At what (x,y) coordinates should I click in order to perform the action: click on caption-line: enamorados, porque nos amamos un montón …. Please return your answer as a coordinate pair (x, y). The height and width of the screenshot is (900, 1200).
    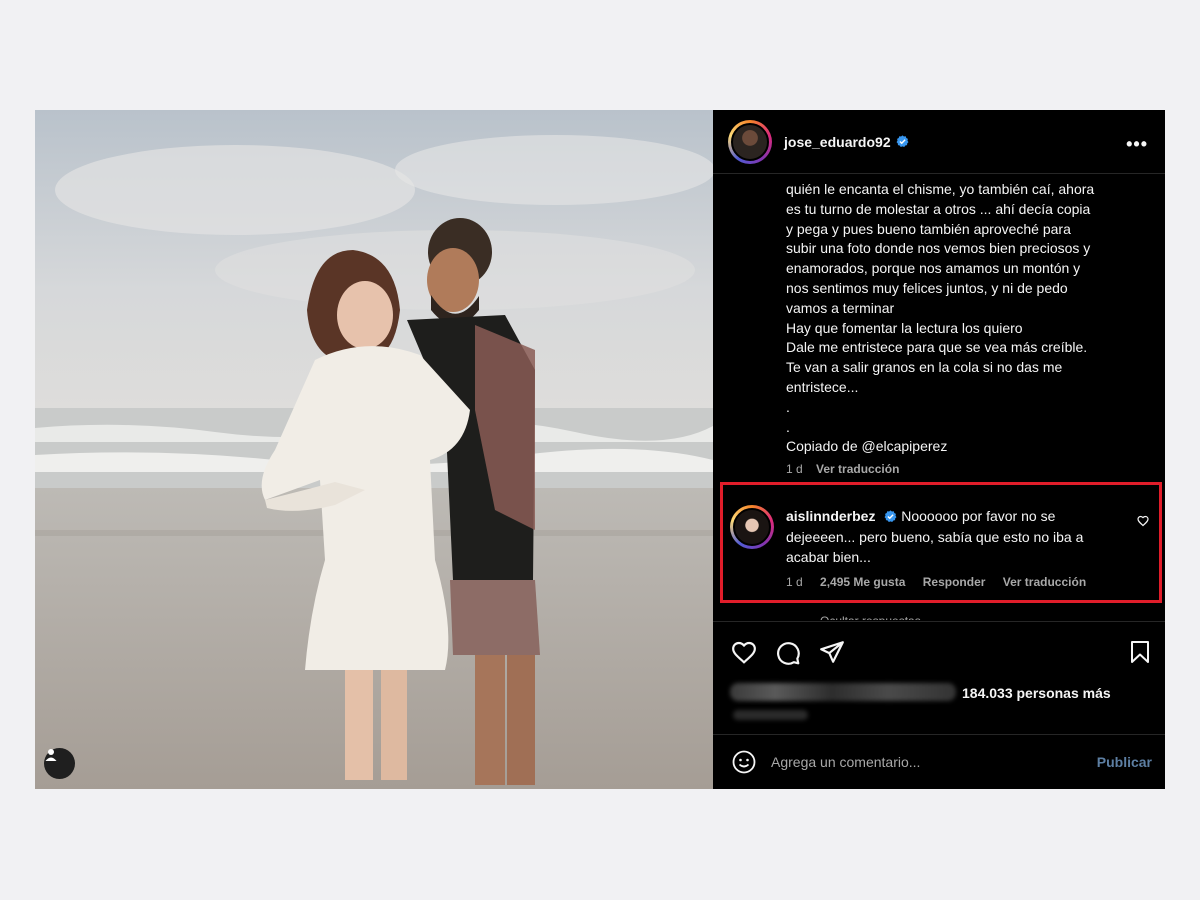
    Looking at the image, I should click on (933, 268).